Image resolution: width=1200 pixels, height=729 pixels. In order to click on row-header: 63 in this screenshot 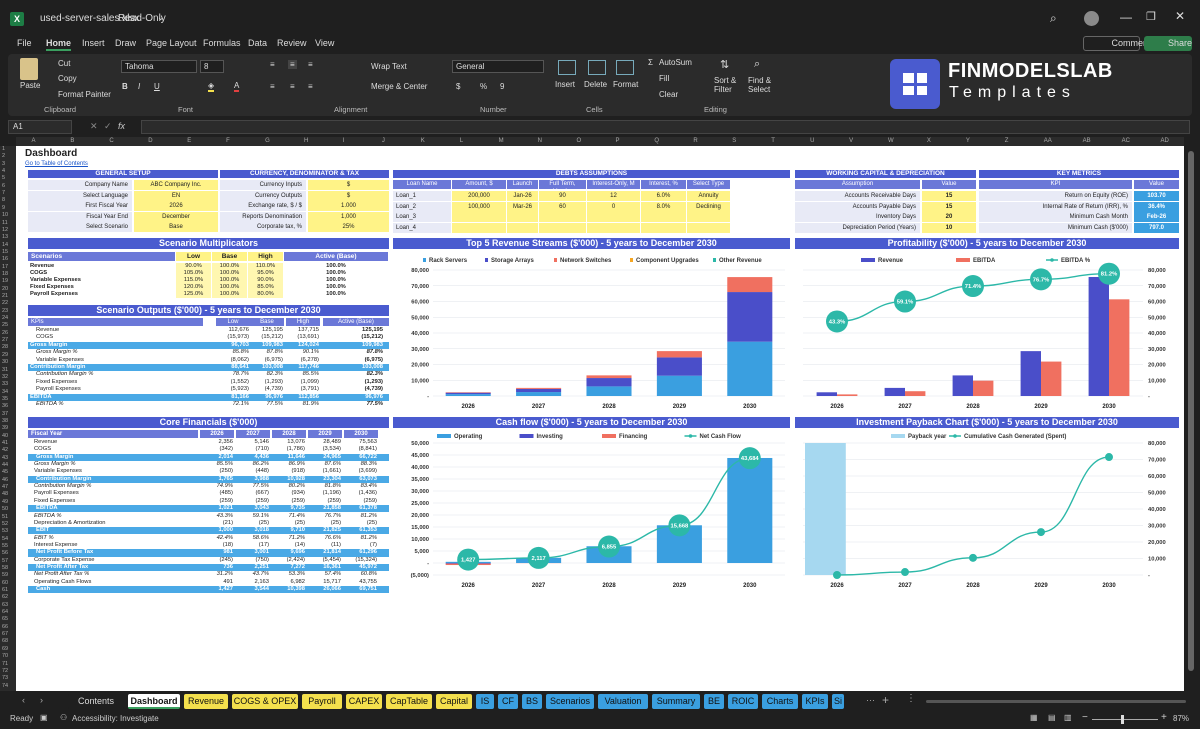, I will do `click(5, 605)`.